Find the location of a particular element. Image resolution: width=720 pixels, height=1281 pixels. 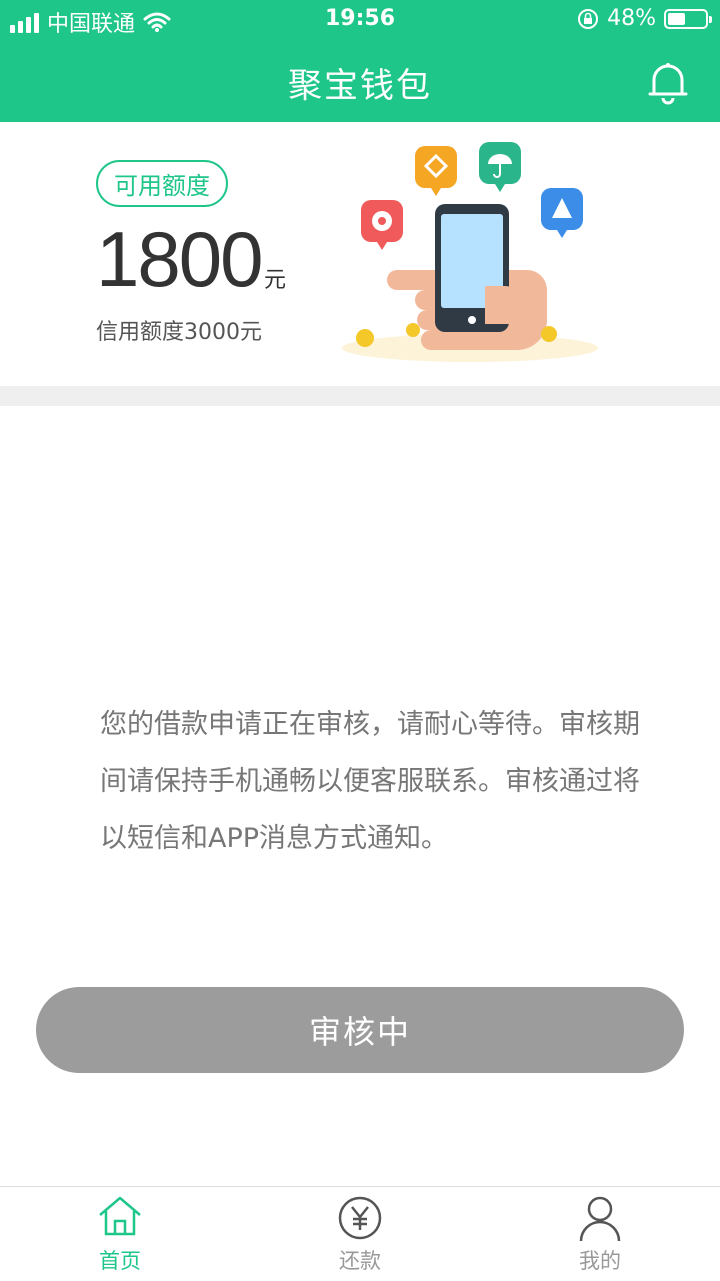

yen-icon is located at coordinates (360, 1218).